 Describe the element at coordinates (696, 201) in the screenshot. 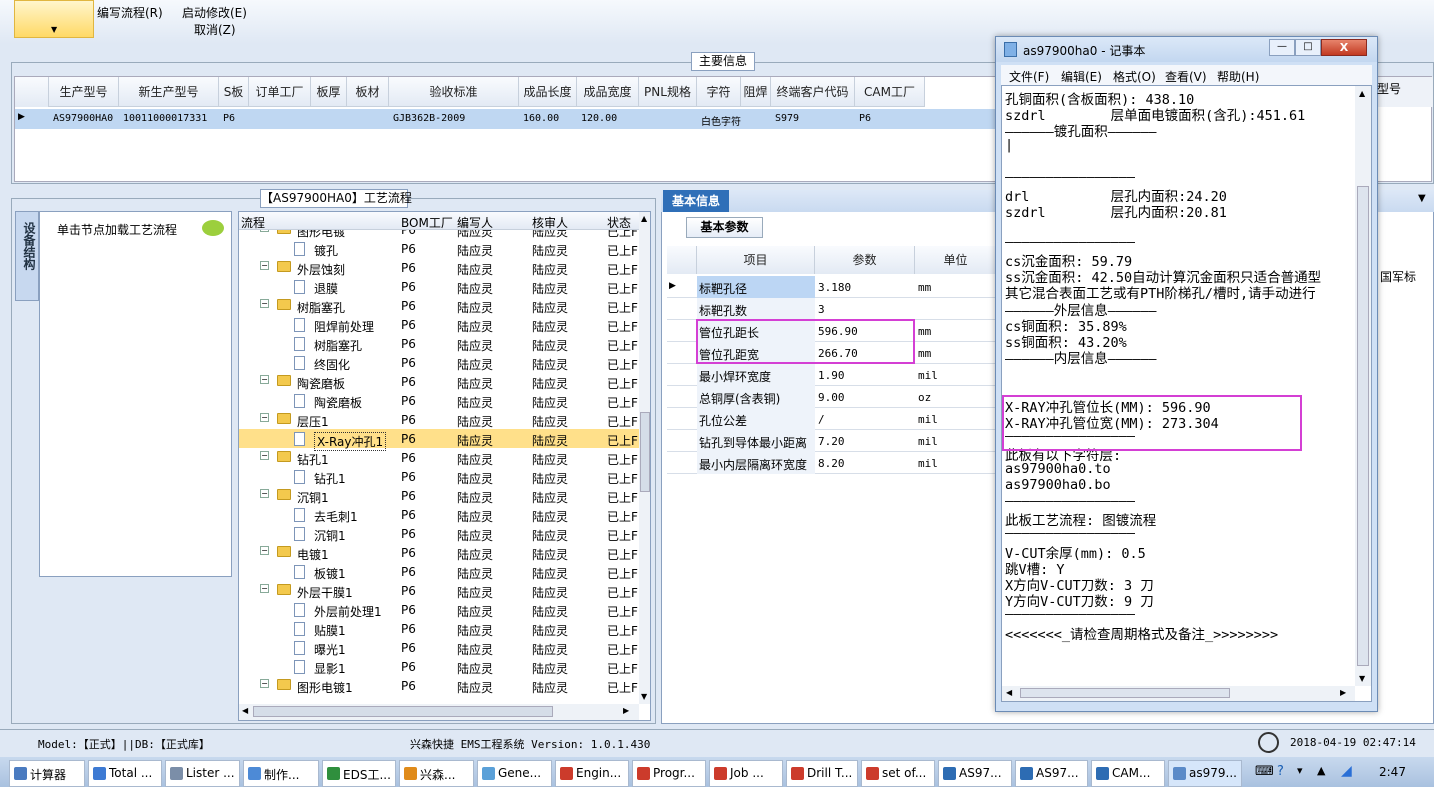

I see `tab-basic-info: 基本信息` at that location.